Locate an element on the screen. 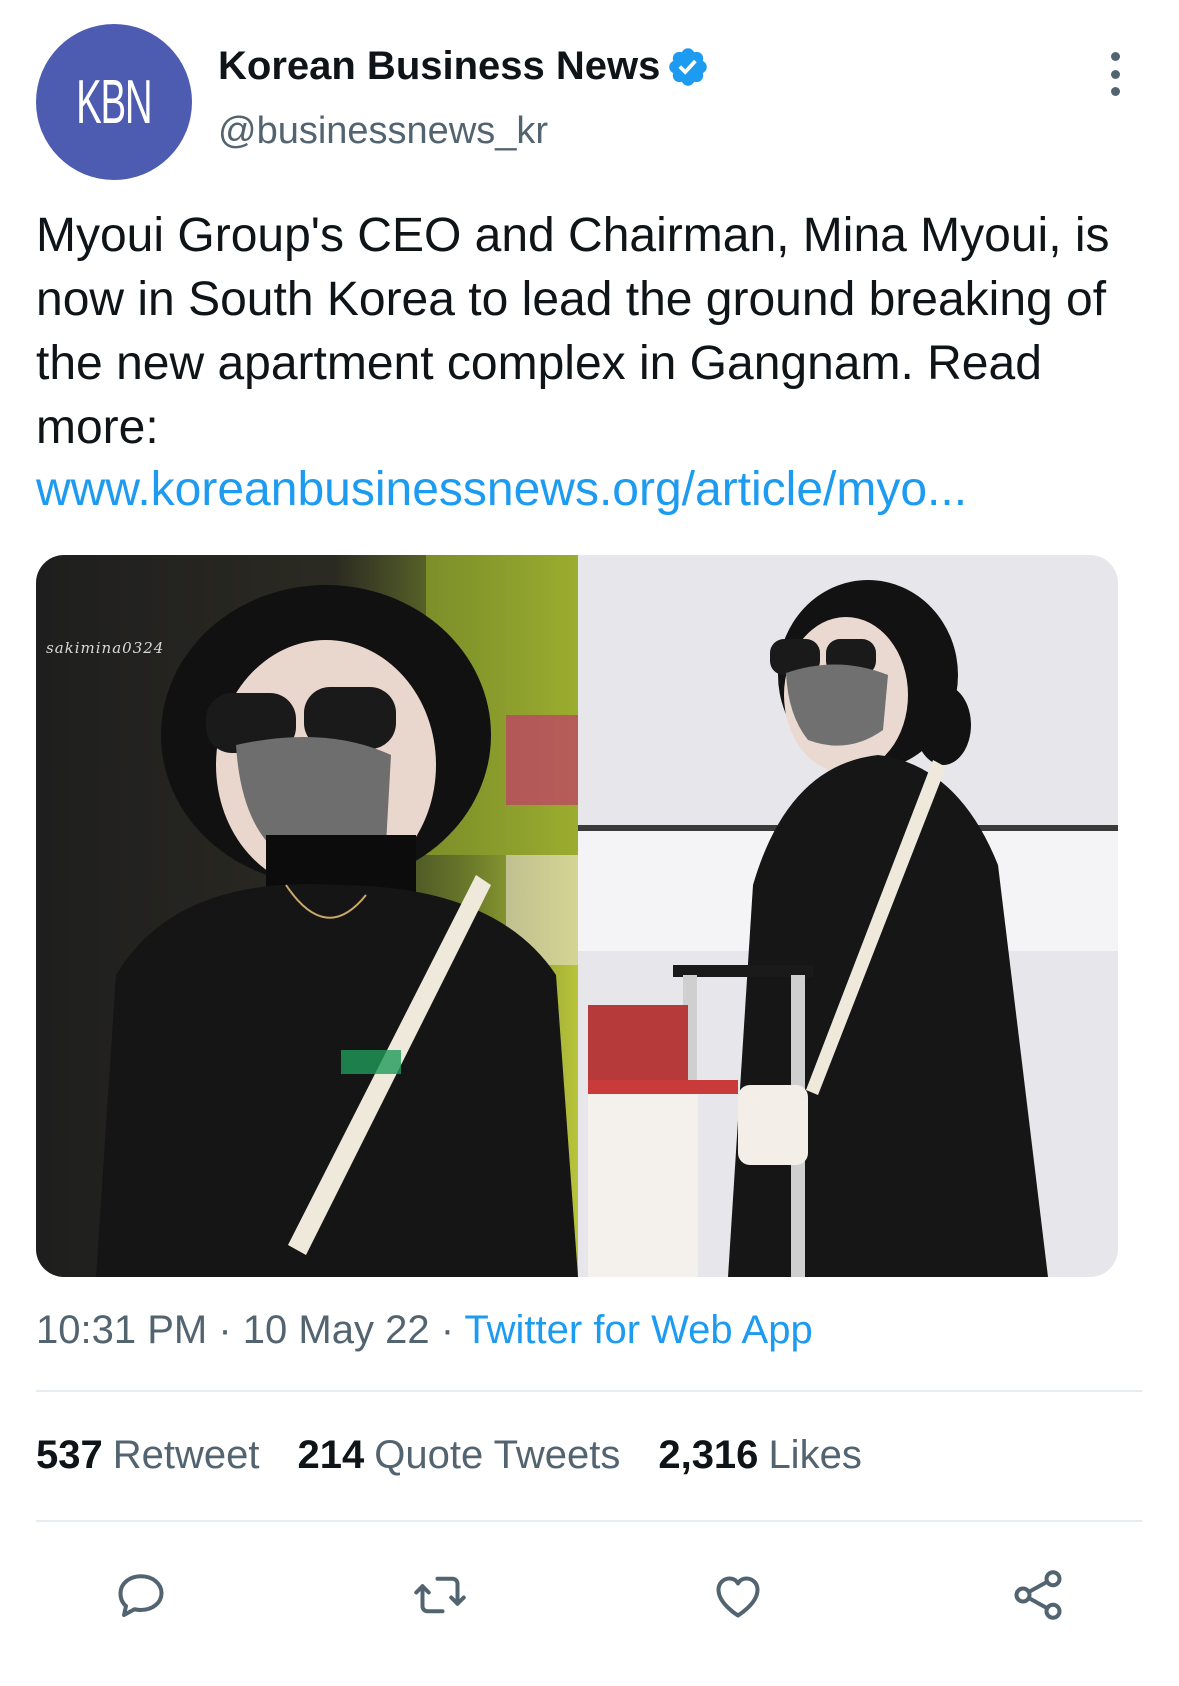 This screenshot has width=1179, height=1686. retweet-icon is located at coordinates (440, 1595).